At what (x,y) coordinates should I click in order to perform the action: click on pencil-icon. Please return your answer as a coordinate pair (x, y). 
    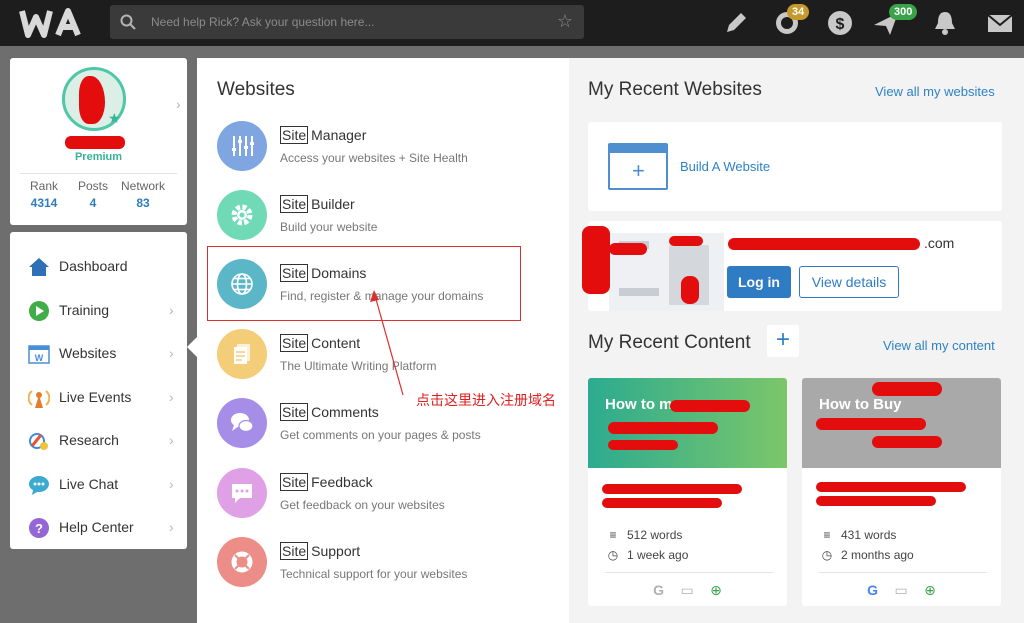
    Looking at the image, I should click on (736, 23).